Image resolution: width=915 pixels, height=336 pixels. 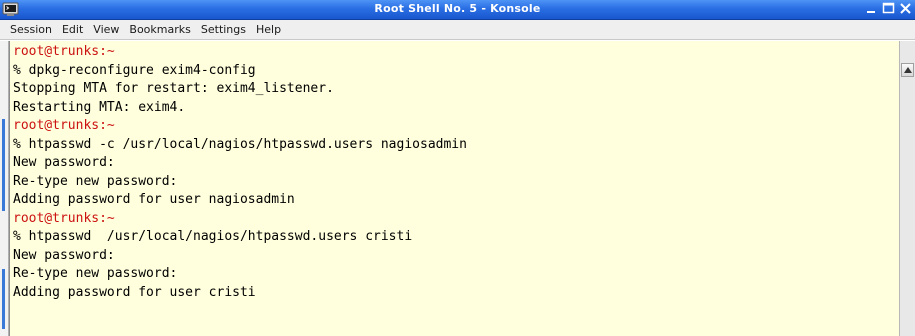 I want to click on output-line: Adding password for user cristi, so click(x=134, y=292).